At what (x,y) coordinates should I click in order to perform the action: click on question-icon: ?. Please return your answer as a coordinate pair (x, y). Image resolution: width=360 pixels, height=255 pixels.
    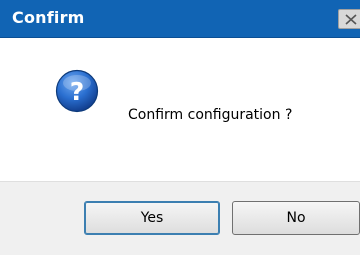
    Looking at the image, I should click on (77, 91).